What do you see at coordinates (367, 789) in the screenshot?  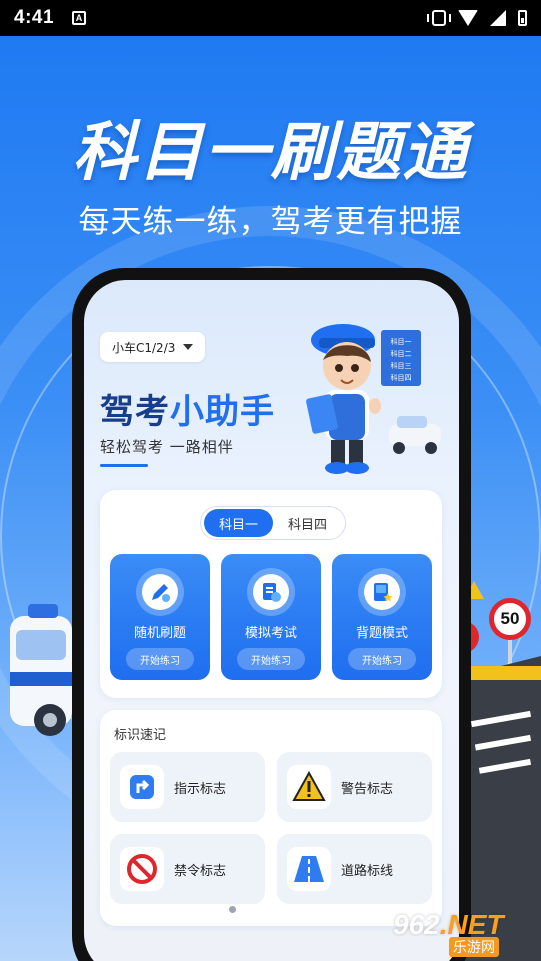 I see `sign-label: 警告标志` at bounding box center [367, 789].